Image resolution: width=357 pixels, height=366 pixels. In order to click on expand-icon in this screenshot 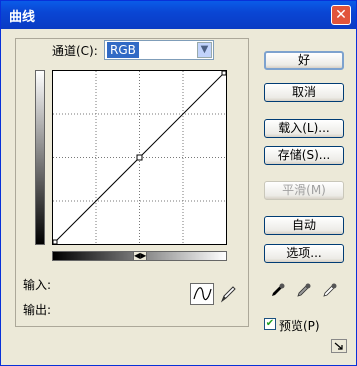, I will do `click(339, 346)`.